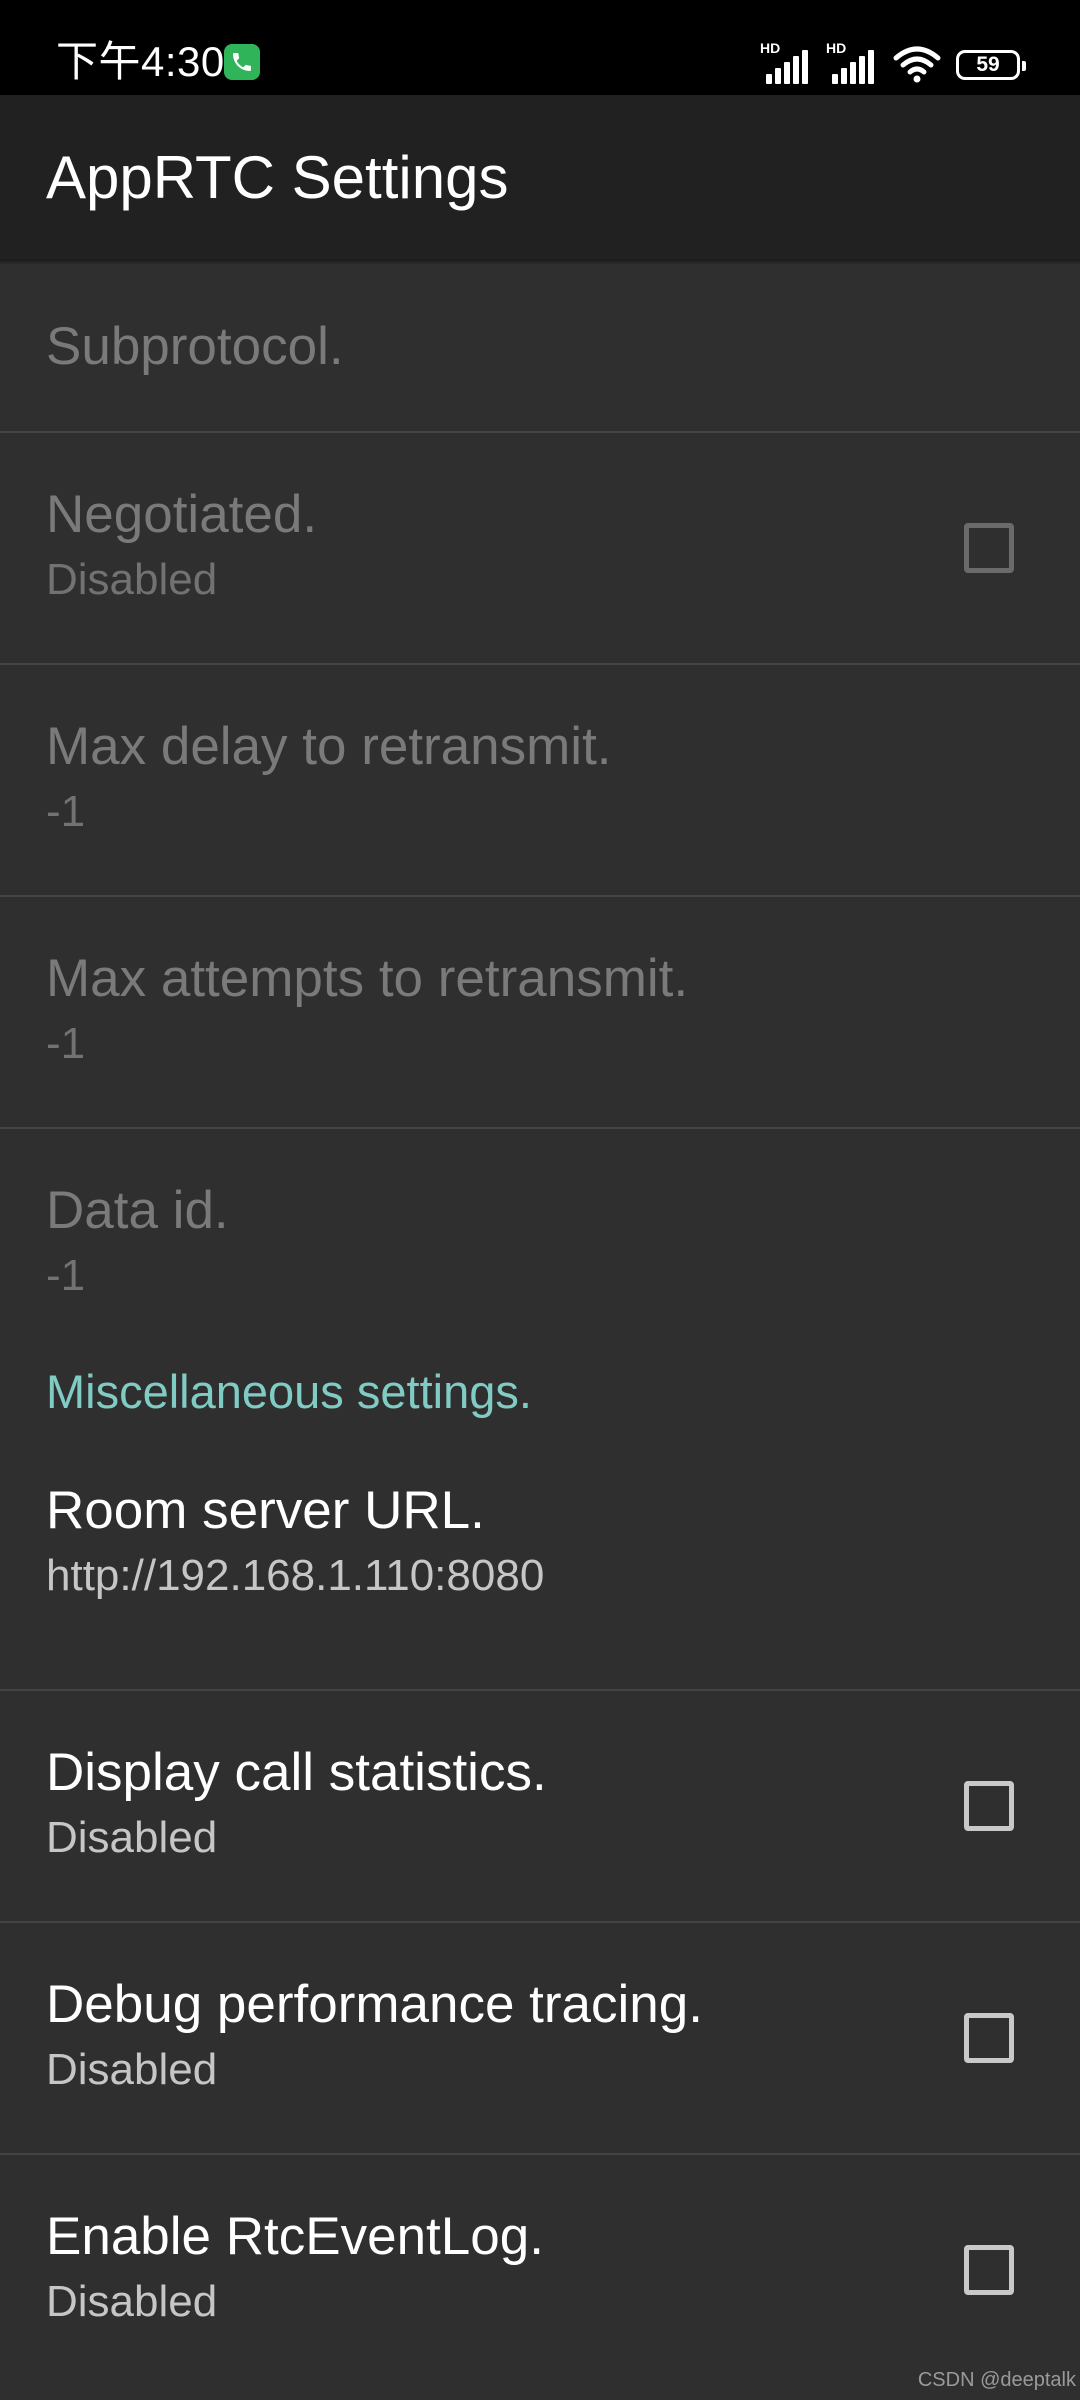 This screenshot has width=1080, height=2400. Describe the element at coordinates (540, 781) in the screenshot. I see `pref-max-delay: Max delay to retransmit. -1` at that location.